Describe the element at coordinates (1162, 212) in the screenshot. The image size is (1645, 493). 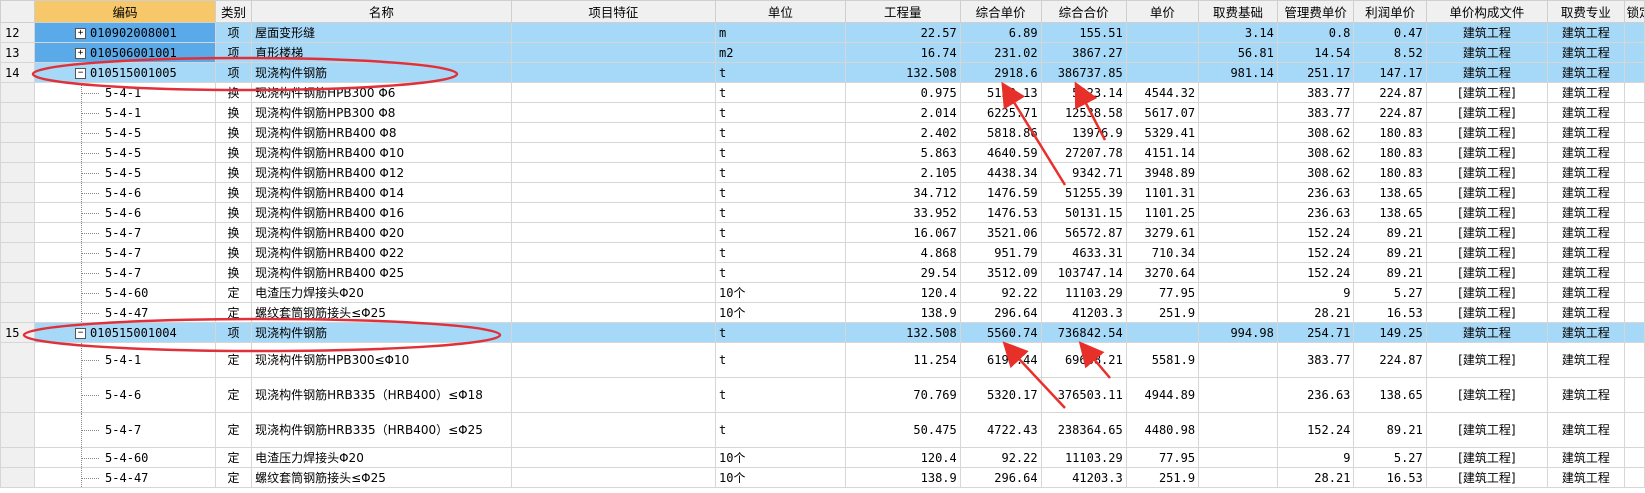
I see `cell-price: 1101.25` at that location.